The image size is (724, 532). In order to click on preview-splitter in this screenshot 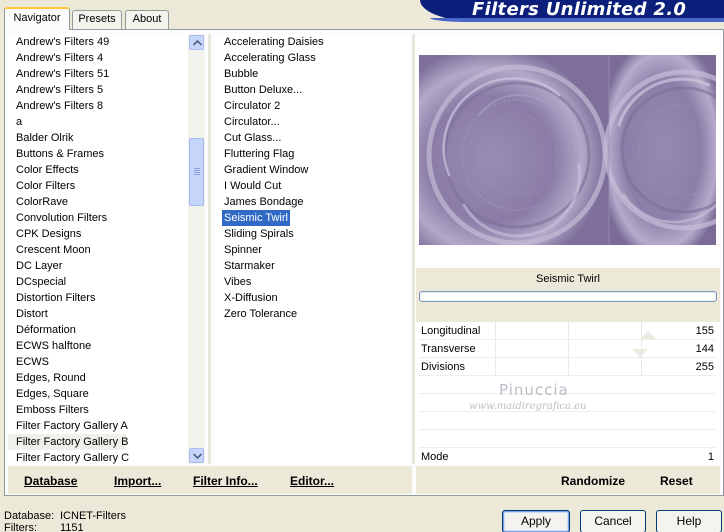, I will do `click(413, 249)`.